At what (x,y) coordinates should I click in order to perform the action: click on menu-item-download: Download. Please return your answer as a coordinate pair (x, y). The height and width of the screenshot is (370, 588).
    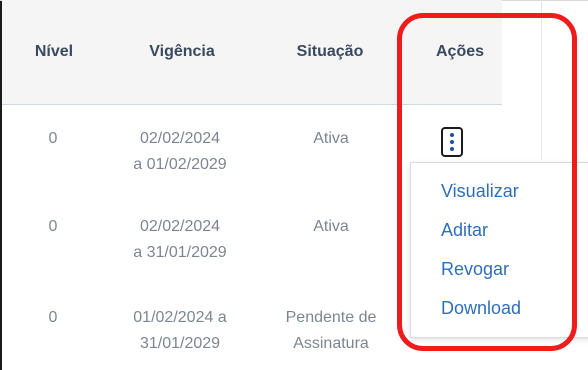
    Looking at the image, I should click on (481, 308).